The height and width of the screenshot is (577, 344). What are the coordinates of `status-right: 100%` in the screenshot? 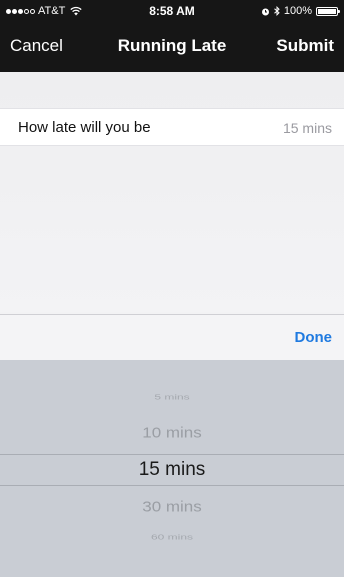 It's located at (300, 11).